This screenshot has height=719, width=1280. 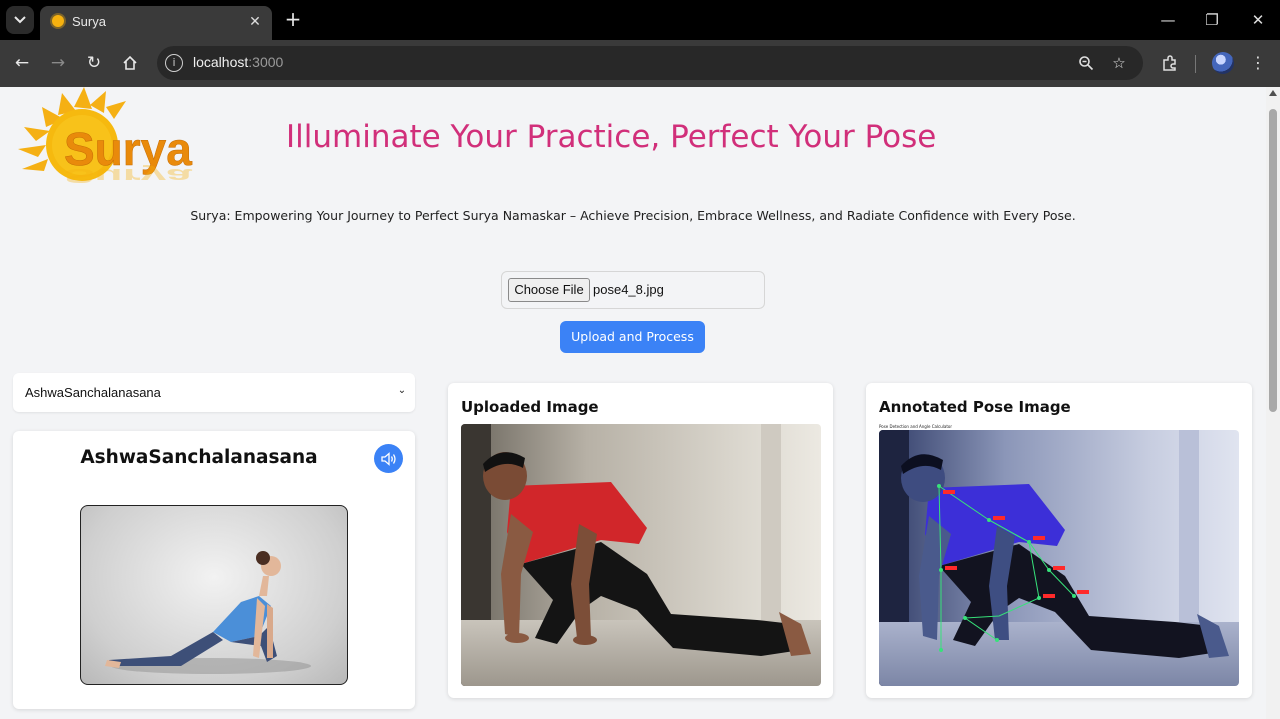 I want to click on uploaded-image-title: Uploaded Image, so click(x=530, y=407).